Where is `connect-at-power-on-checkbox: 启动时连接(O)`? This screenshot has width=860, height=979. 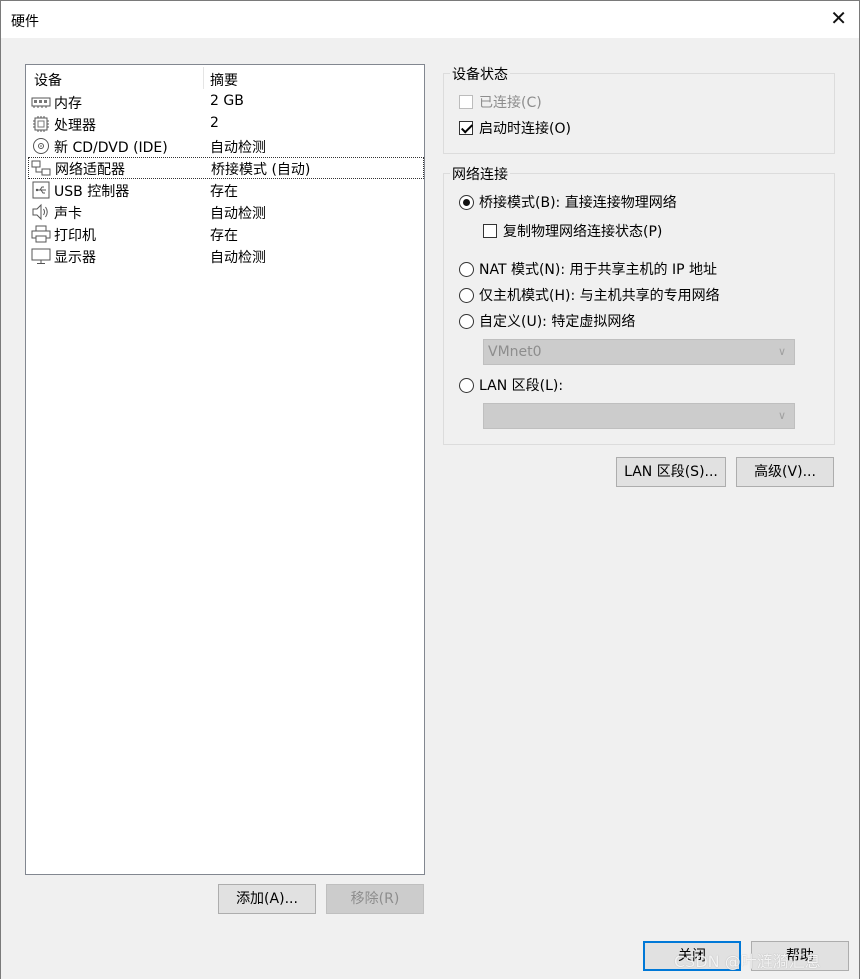
connect-at-power-on-checkbox: 启动时连接(O) is located at coordinates (515, 128).